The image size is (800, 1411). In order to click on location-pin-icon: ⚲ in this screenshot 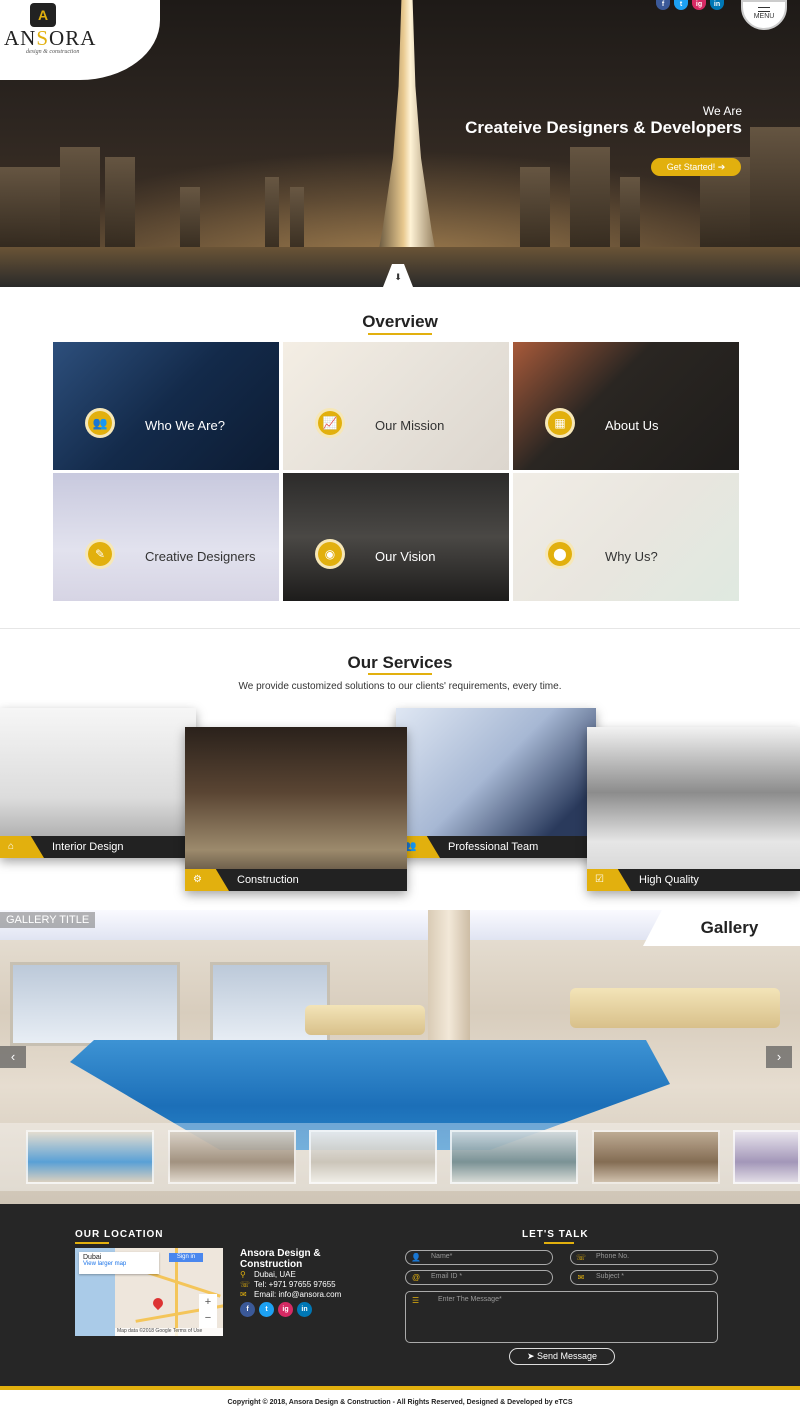, I will do `click(243, 1274)`.